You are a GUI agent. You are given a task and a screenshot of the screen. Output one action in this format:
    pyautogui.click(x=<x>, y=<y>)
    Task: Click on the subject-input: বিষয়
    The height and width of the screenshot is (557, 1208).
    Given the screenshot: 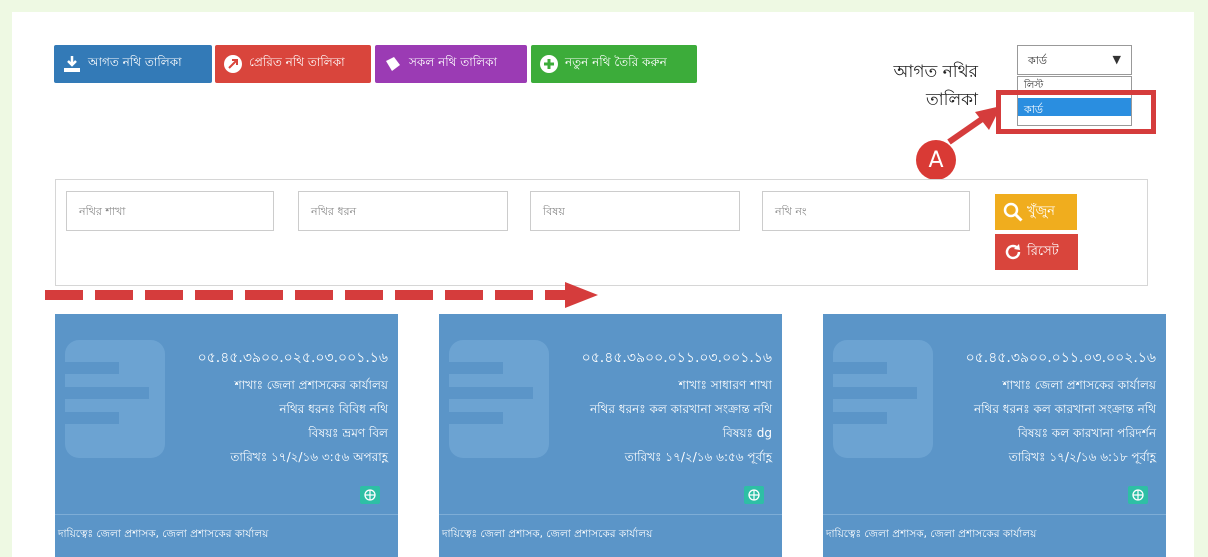 What is the action you would take?
    pyautogui.click(x=635, y=211)
    